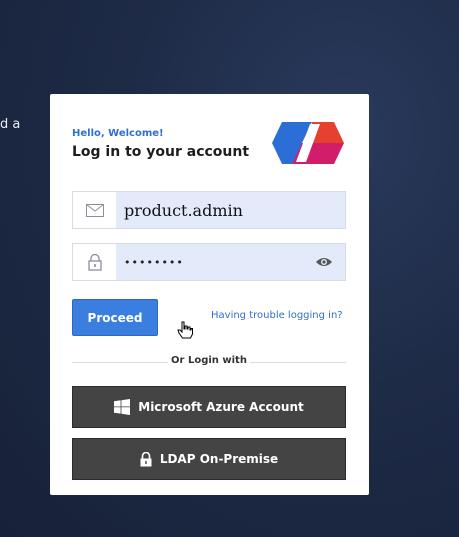  I want to click on password-field, so click(209, 262).